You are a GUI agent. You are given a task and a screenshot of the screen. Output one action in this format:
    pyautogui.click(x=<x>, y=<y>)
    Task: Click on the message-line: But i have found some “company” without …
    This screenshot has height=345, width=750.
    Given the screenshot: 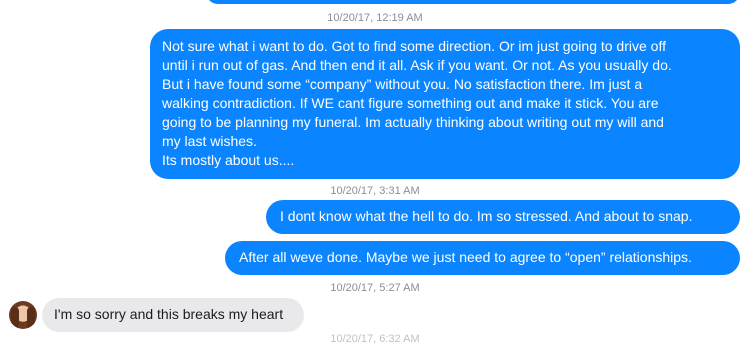 What is the action you would take?
    pyautogui.click(x=402, y=84)
    